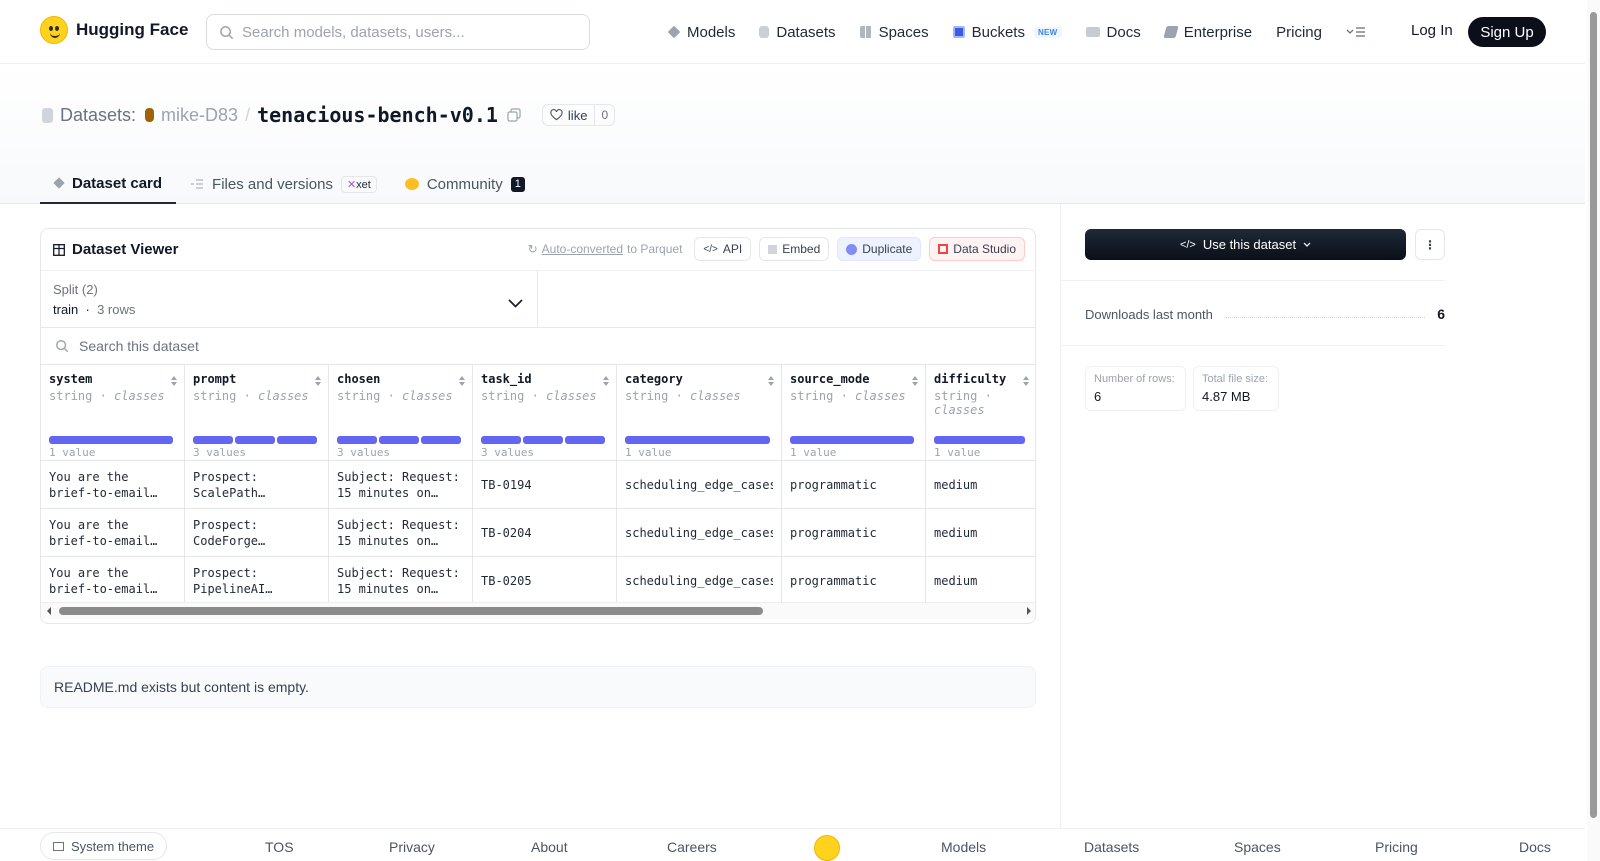  What do you see at coordinates (108, 184) in the screenshot?
I see `tab-dataset-card: Dataset card` at bounding box center [108, 184].